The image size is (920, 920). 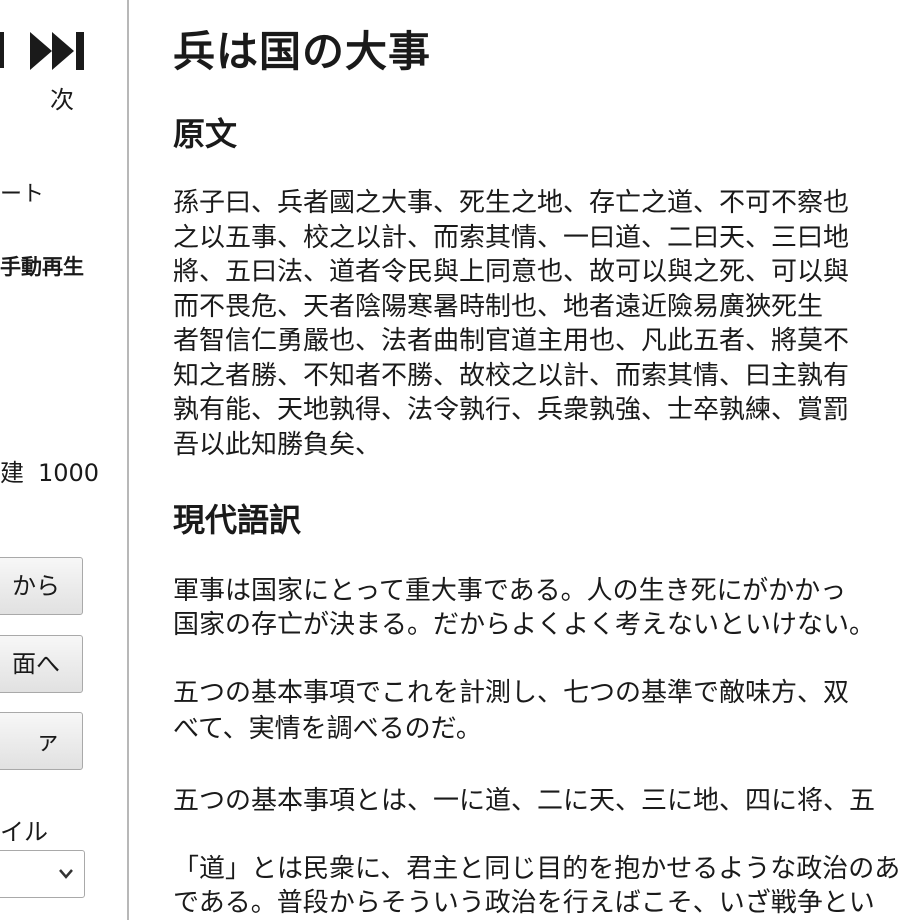 I want to click on control-sidebar: 次 ート 手動再生 建 1000 から 面へ ァ イル, so click(x=64, y=460).